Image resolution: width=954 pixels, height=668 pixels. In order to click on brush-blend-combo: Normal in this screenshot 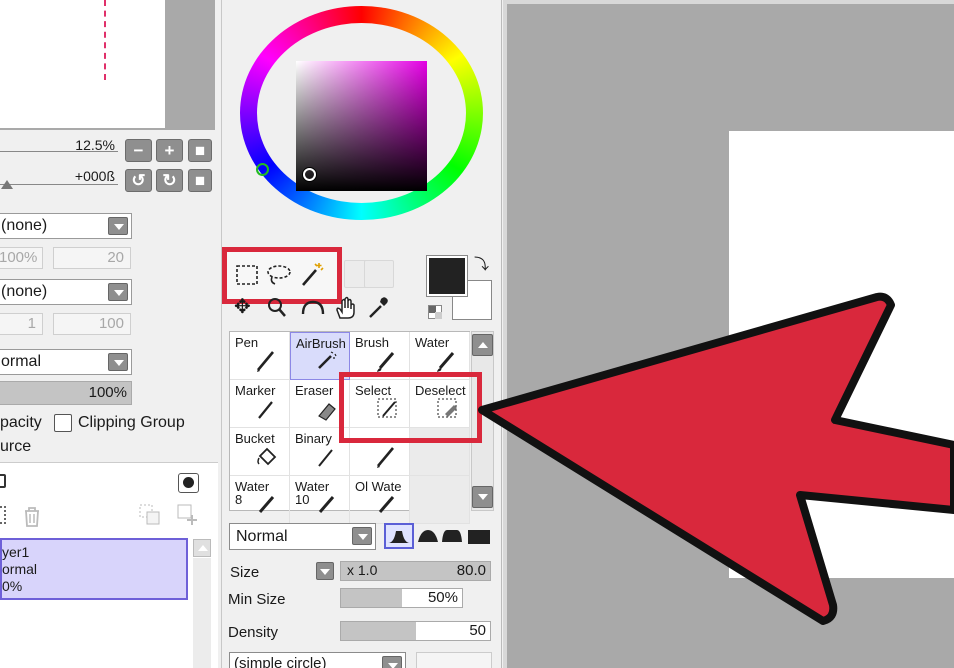, I will do `click(302, 536)`.